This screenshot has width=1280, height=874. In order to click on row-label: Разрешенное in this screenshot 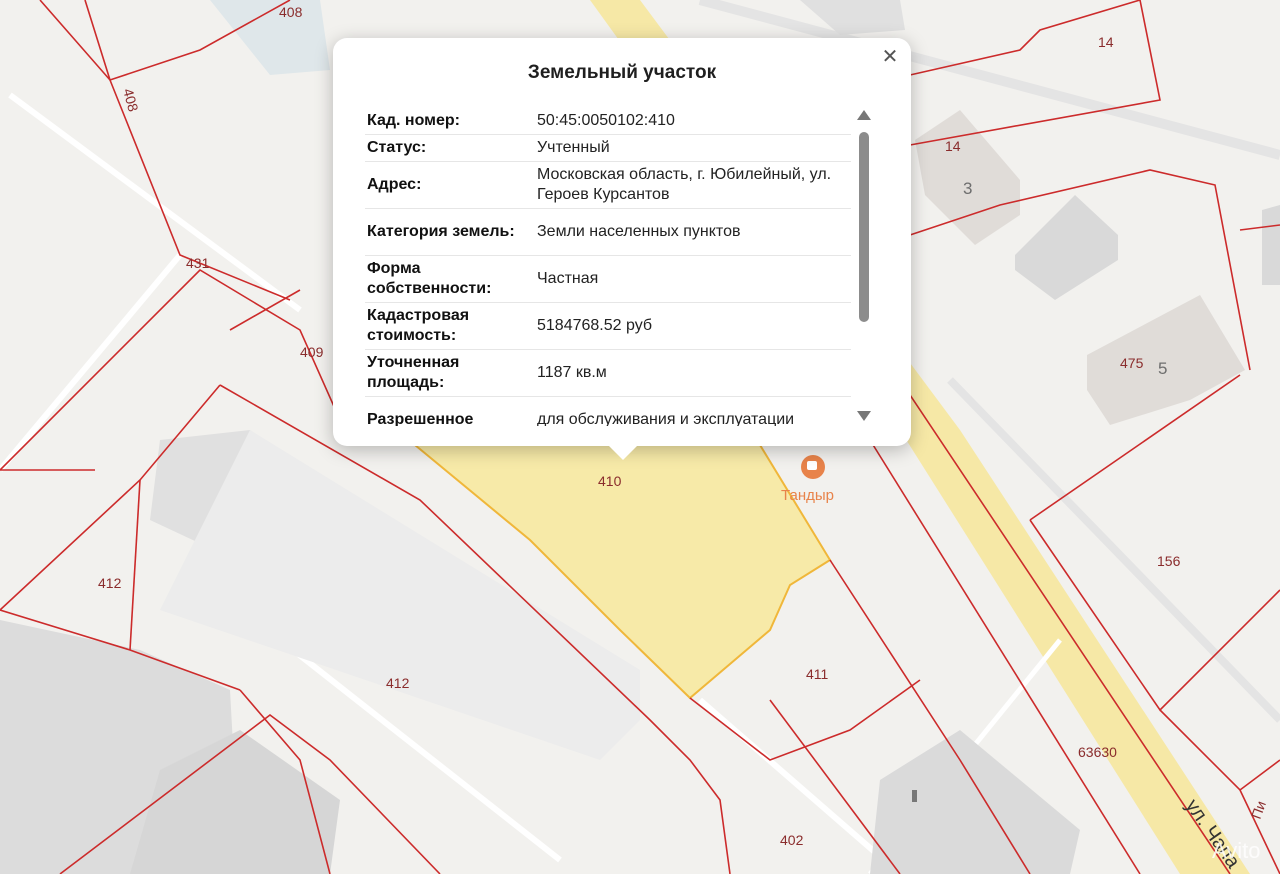, I will do `click(420, 418)`.